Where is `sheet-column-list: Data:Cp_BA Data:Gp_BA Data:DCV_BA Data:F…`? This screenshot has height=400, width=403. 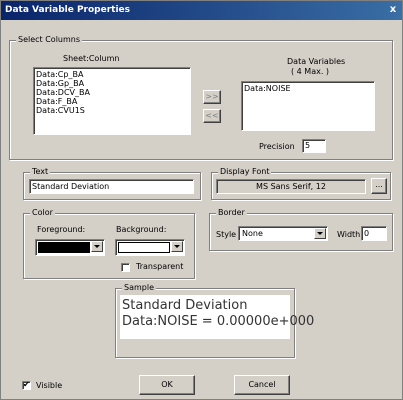
sheet-column-list: Data:Cp_BA Data:Gp_BA Data:DCV_BA Data:F… is located at coordinates (112, 101).